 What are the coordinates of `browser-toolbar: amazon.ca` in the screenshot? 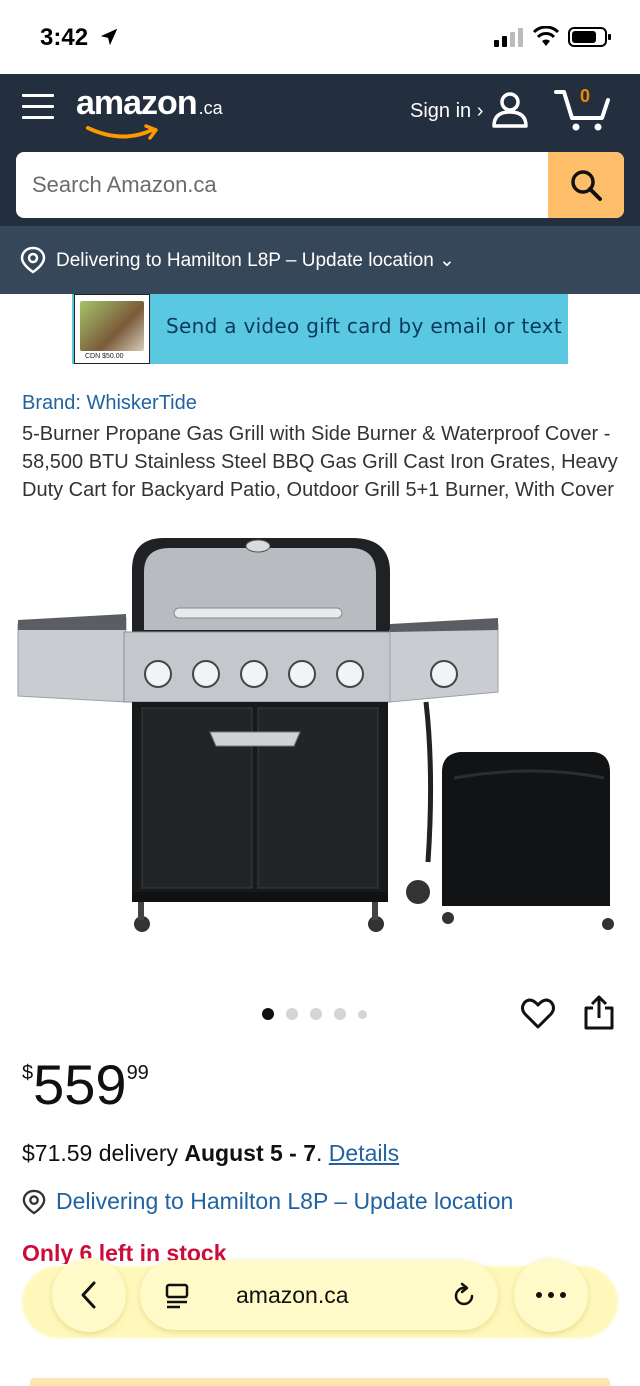 It's located at (320, 1300).